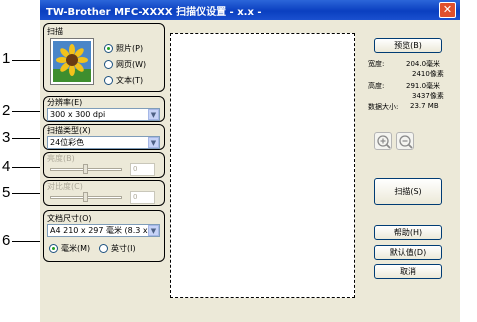 This screenshot has height=322, width=477. Describe the element at coordinates (108, 48) in the screenshot. I see `radio-photo` at that location.